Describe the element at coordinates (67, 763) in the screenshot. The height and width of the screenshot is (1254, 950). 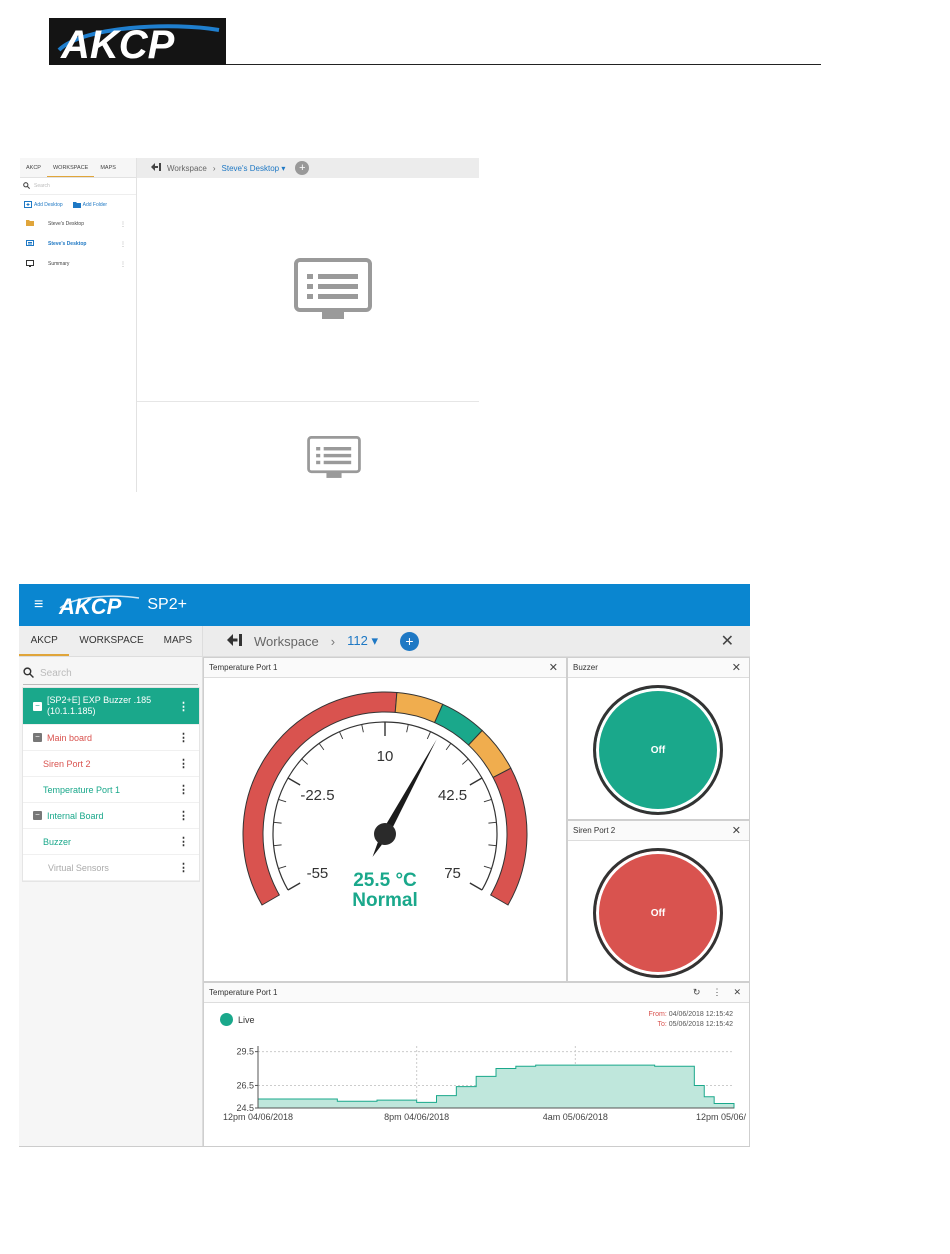
I see `siren-port-label: Siren Port 2` at that location.